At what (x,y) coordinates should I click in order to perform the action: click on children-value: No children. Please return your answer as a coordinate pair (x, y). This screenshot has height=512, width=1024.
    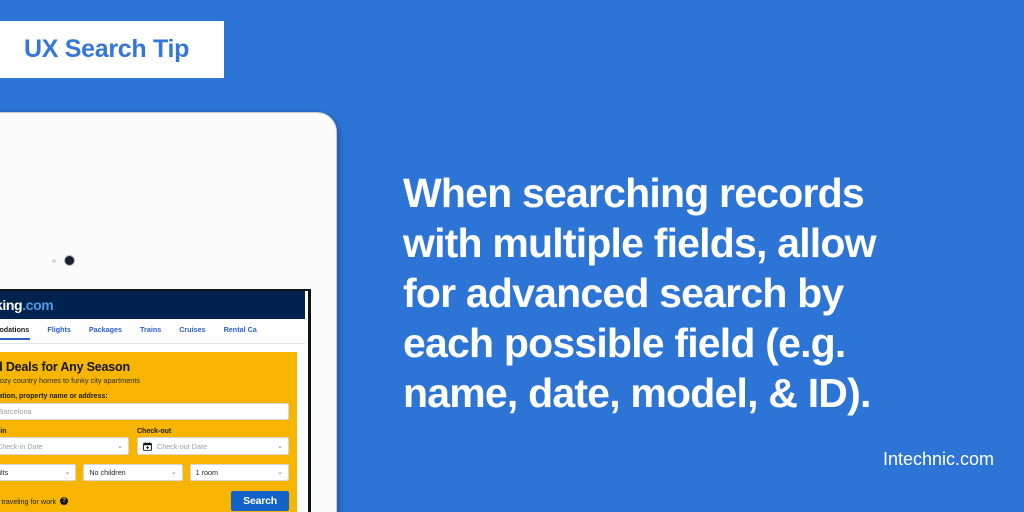
    Looking at the image, I should click on (107, 472).